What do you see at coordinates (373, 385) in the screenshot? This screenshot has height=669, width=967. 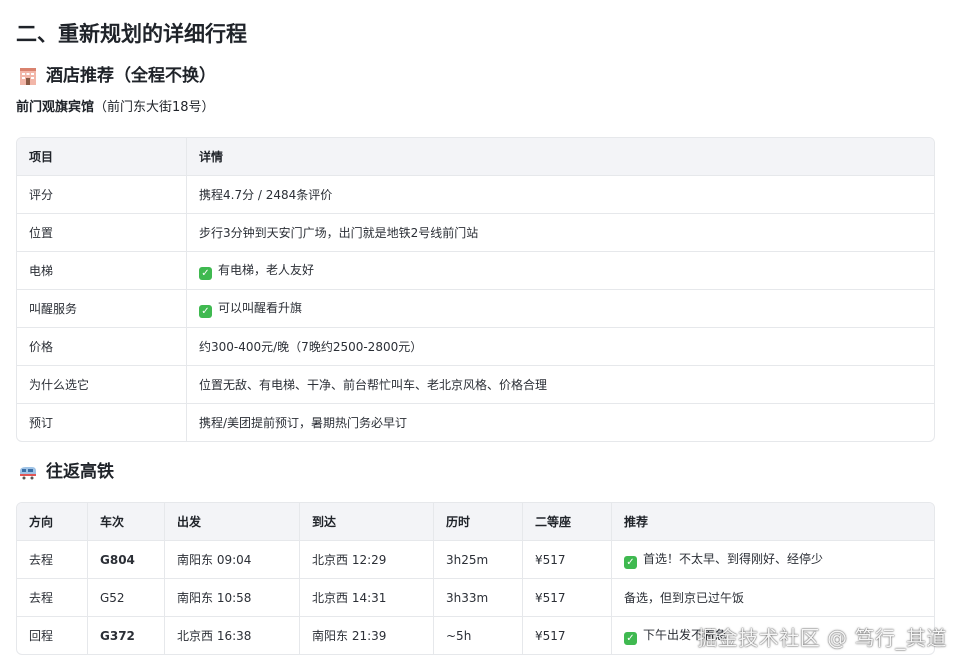 I see `row-detail: 位置无敌、有电梯、干净、前台帮忙叫车、老北京风格、价格合理` at bounding box center [373, 385].